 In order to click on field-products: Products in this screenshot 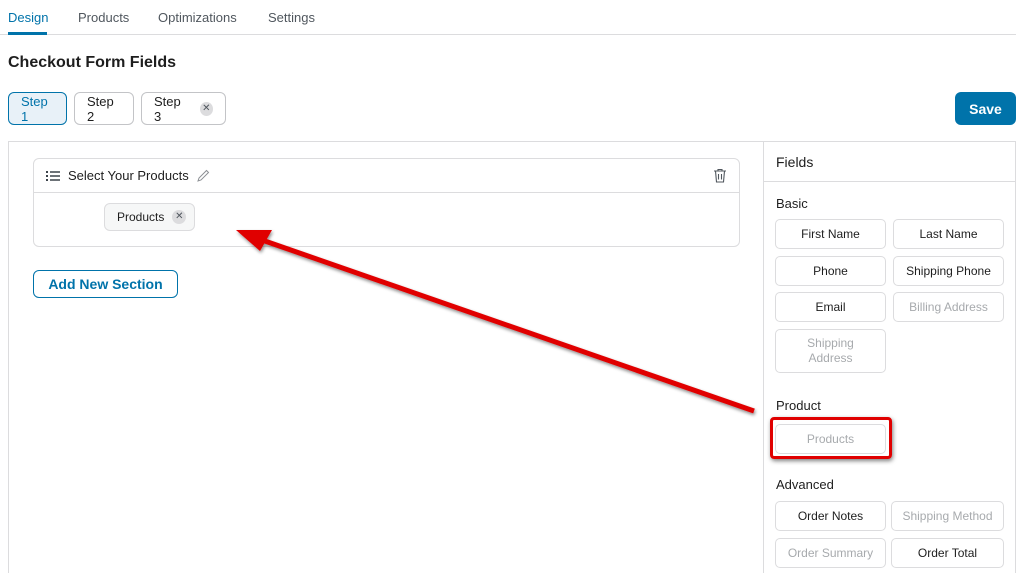, I will do `click(830, 439)`.